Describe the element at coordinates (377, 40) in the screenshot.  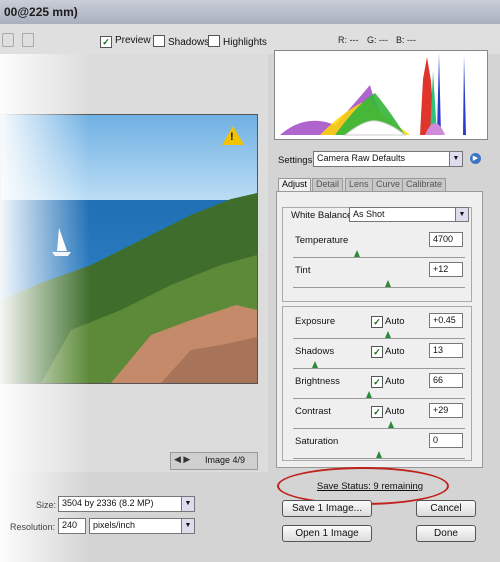
I see `g-readout: G: ---` at that location.